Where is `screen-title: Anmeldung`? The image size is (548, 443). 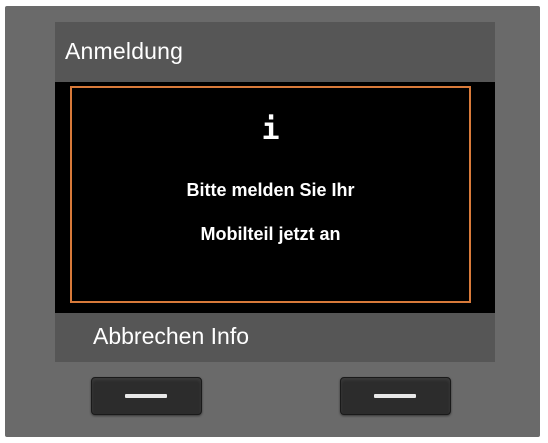 screen-title: Anmeldung is located at coordinates (124, 51).